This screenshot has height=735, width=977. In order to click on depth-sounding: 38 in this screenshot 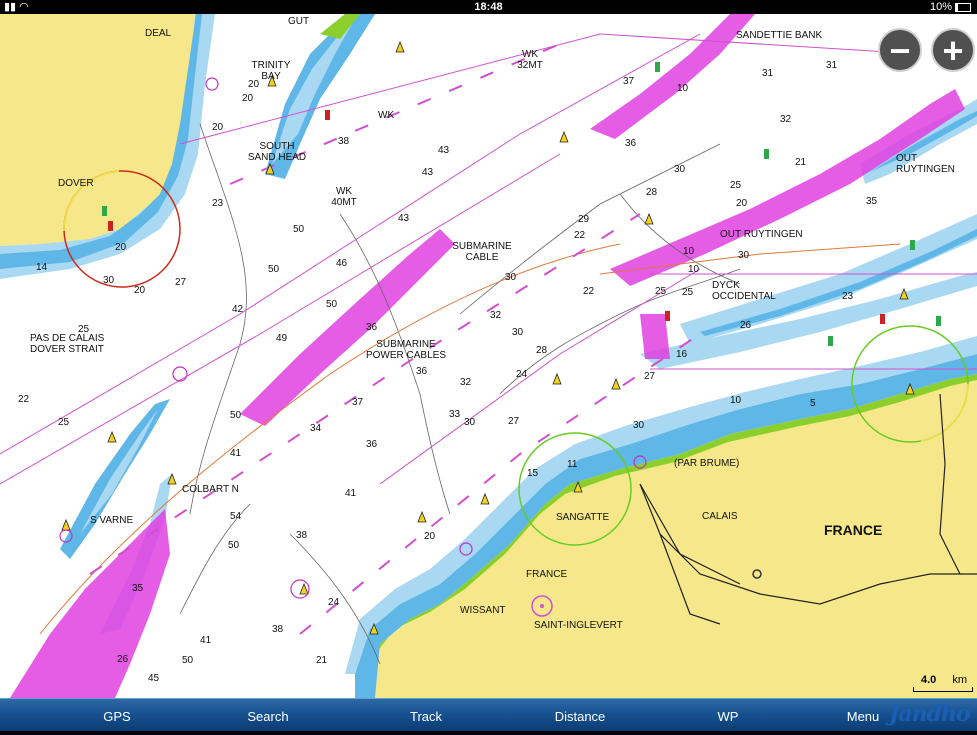, I will do `click(278, 629)`.